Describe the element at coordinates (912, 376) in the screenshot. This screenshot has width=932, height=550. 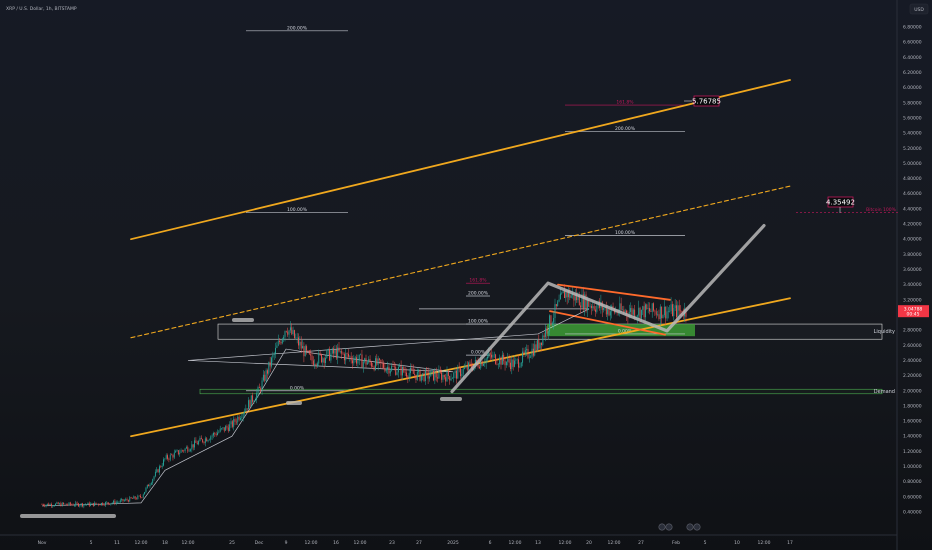
I see `y-tick-label: 2.20000` at that location.